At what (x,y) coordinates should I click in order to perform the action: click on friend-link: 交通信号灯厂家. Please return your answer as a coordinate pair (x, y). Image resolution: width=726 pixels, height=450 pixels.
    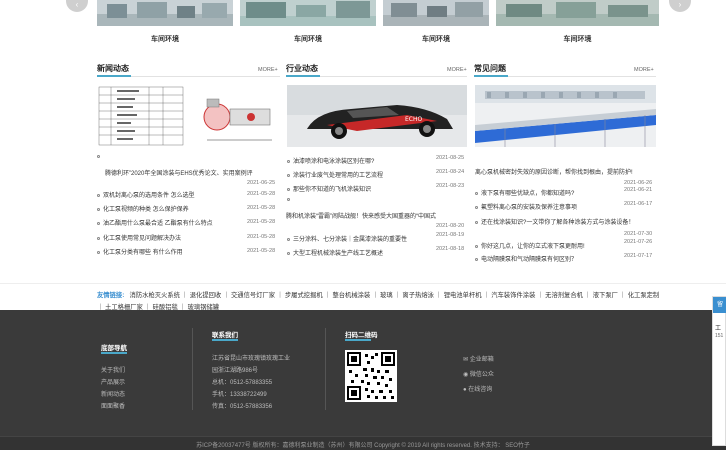
    Looking at the image, I should click on (253, 295).